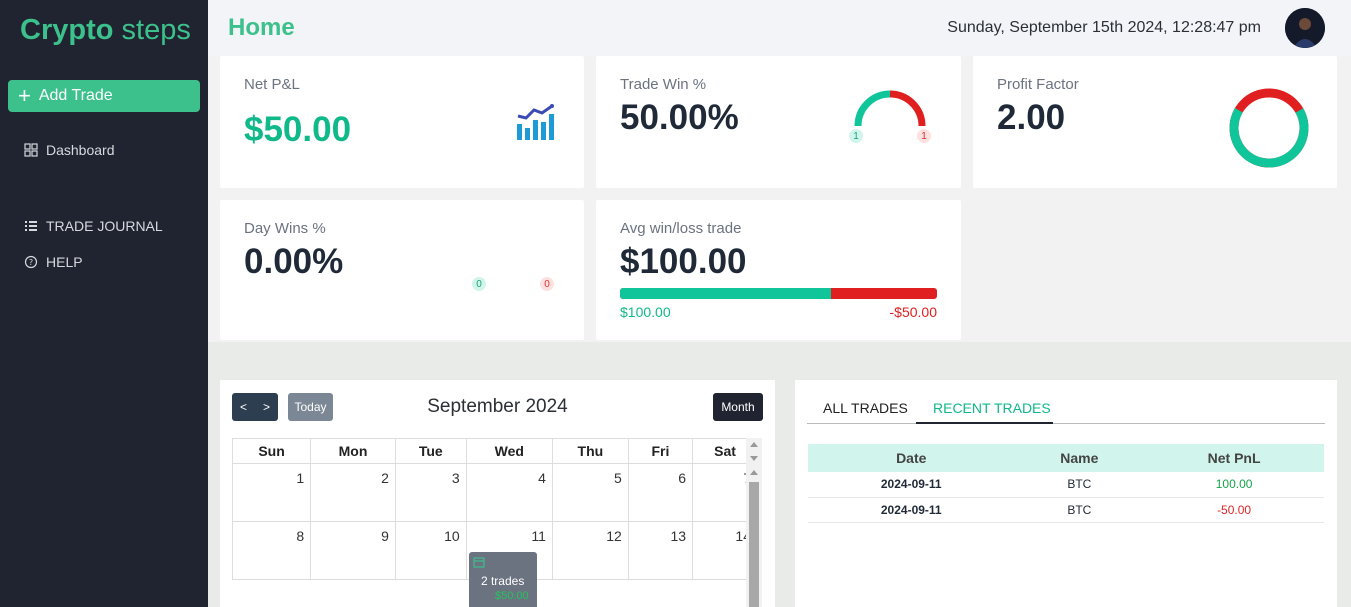 The width and height of the screenshot is (1351, 607). I want to click on win-loss-ratio-bar, so click(778, 293).